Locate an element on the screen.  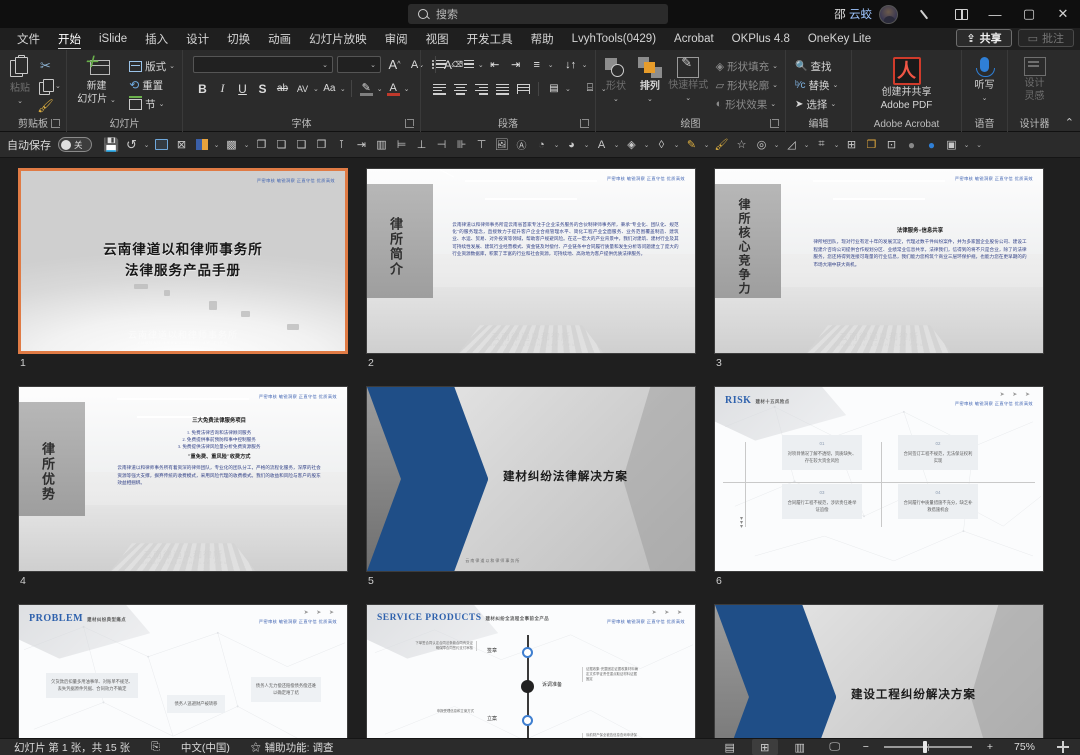
font-size-caret-icon: ⌄ is located at coordinates (373, 65).